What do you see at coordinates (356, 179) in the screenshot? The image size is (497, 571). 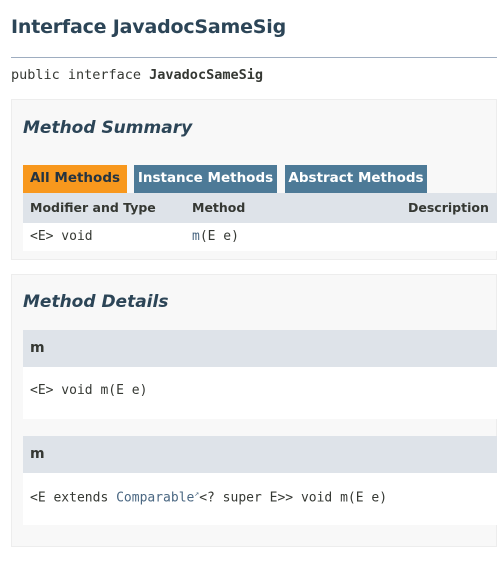 I see `tab-abstract-methods: Abstract Methods` at bounding box center [356, 179].